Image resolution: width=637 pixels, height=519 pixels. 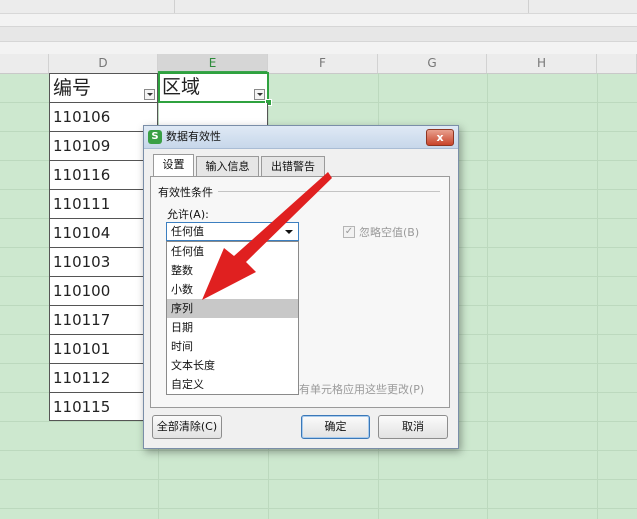 What do you see at coordinates (103, 63) in the screenshot?
I see `column-header-d: D` at bounding box center [103, 63].